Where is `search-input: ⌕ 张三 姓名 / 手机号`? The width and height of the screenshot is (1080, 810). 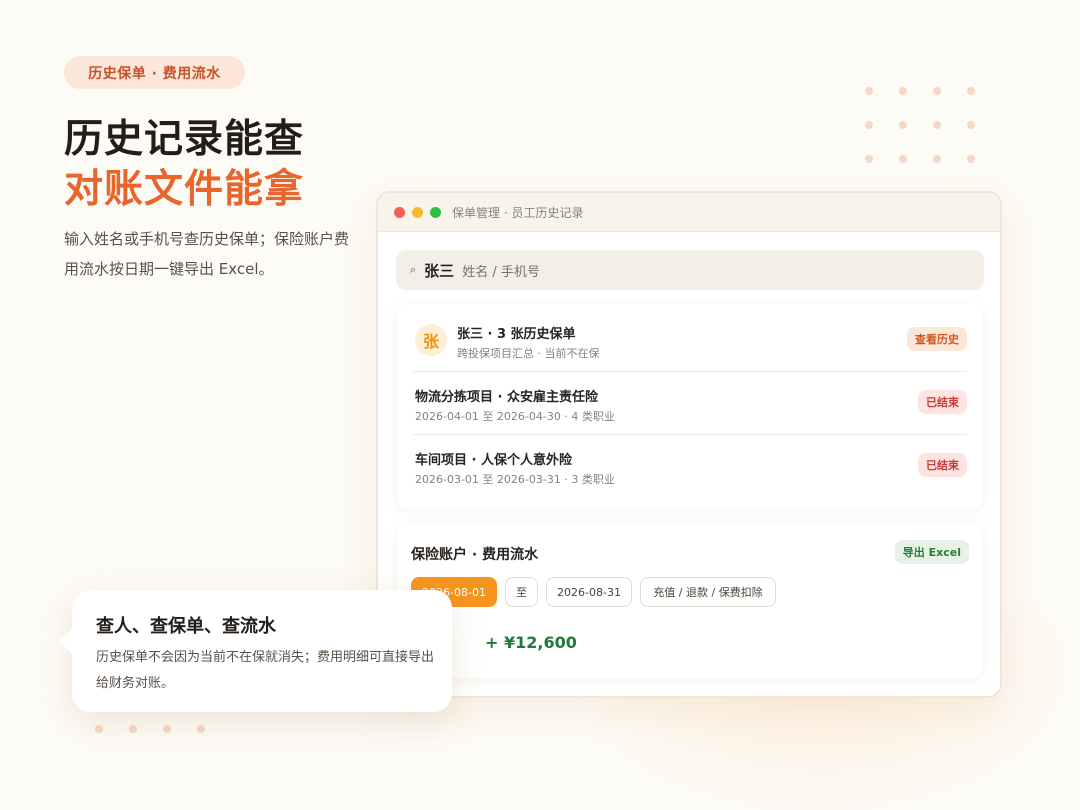 search-input: ⌕ 张三 姓名 / 手机号 is located at coordinates (690, 270).